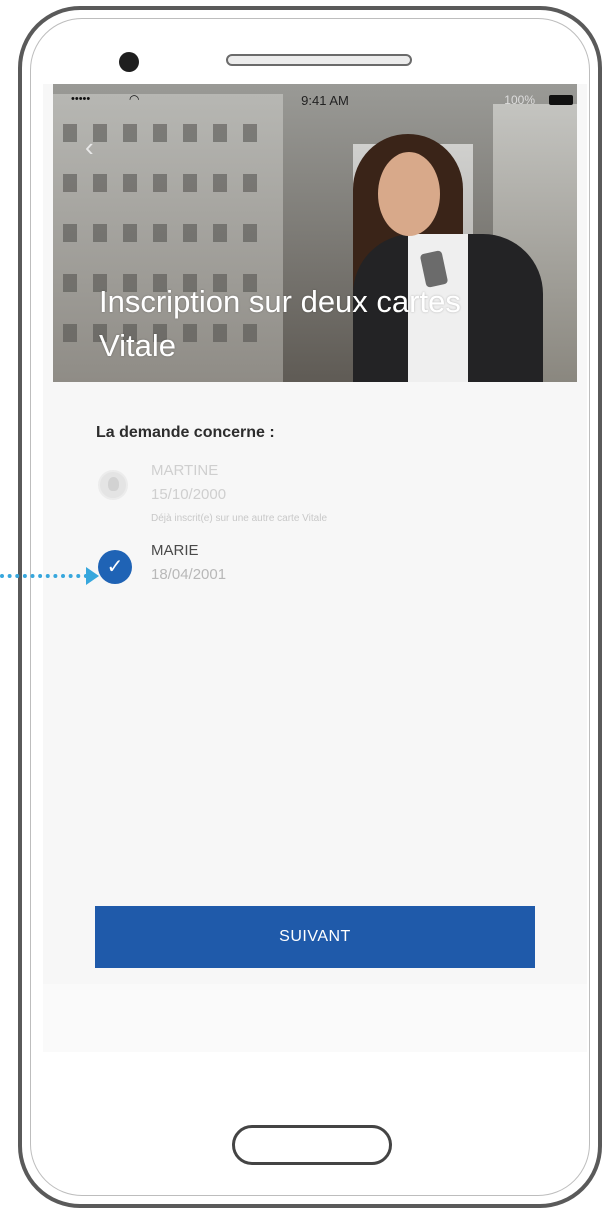 Image resolution: width=608 pixels, height=1213 pixels. Describe the element at coordinates (115, 567) in the screenshot. I see `check-icon: ✓` at that location.